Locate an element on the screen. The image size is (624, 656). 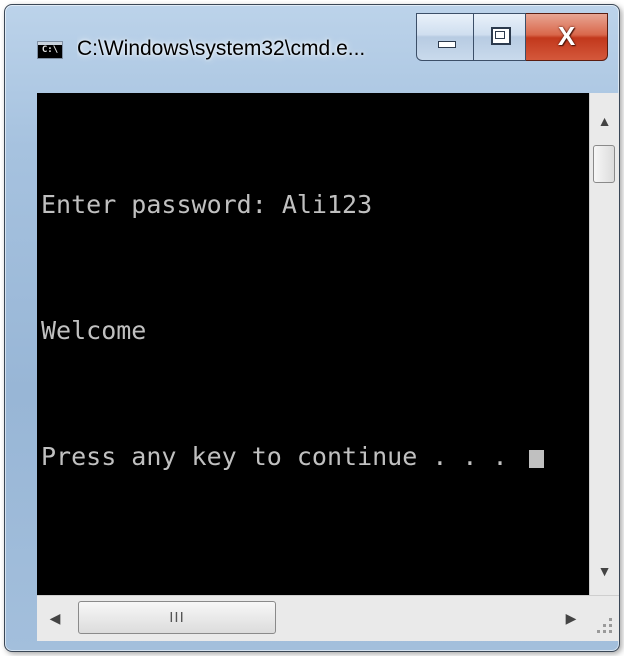
scroll-down-arrow-icon: ▼ is located at coordinates (604, 571).